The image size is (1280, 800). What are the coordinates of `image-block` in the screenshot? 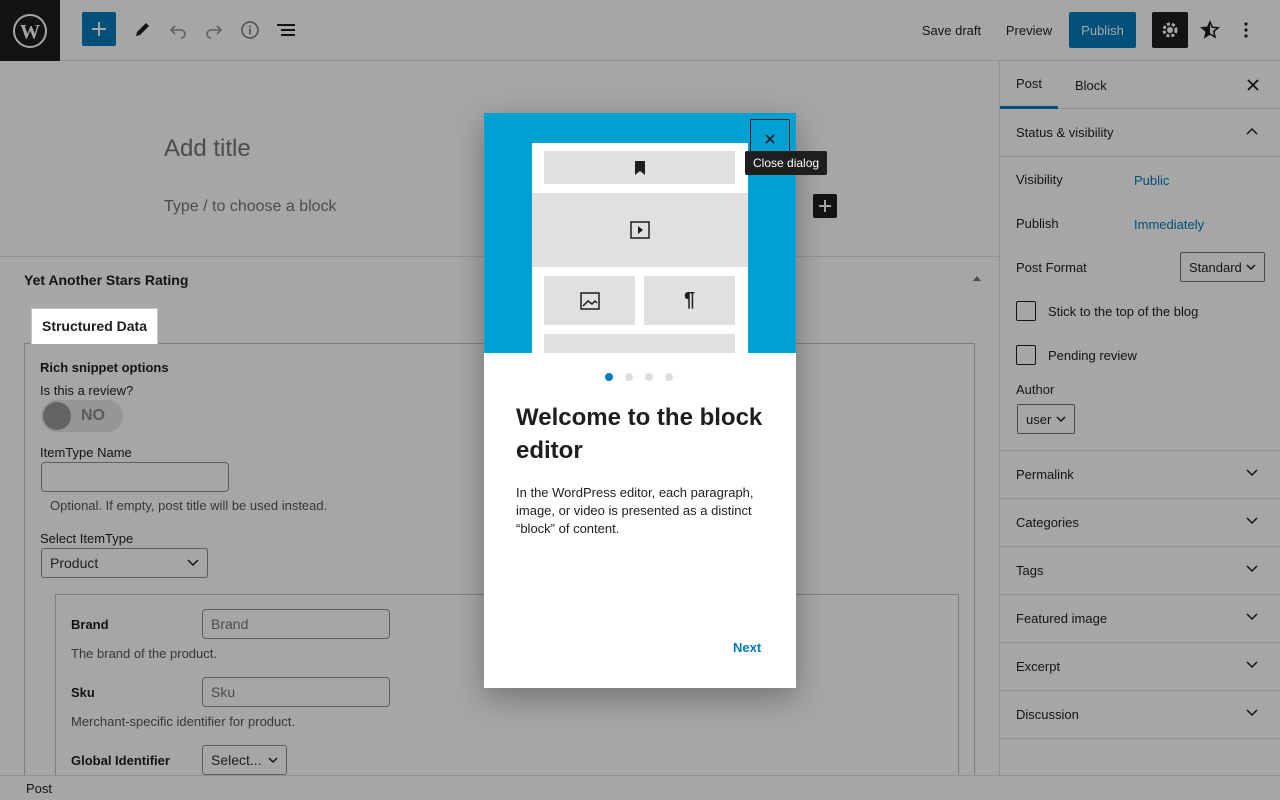 It's located at (589, 300).